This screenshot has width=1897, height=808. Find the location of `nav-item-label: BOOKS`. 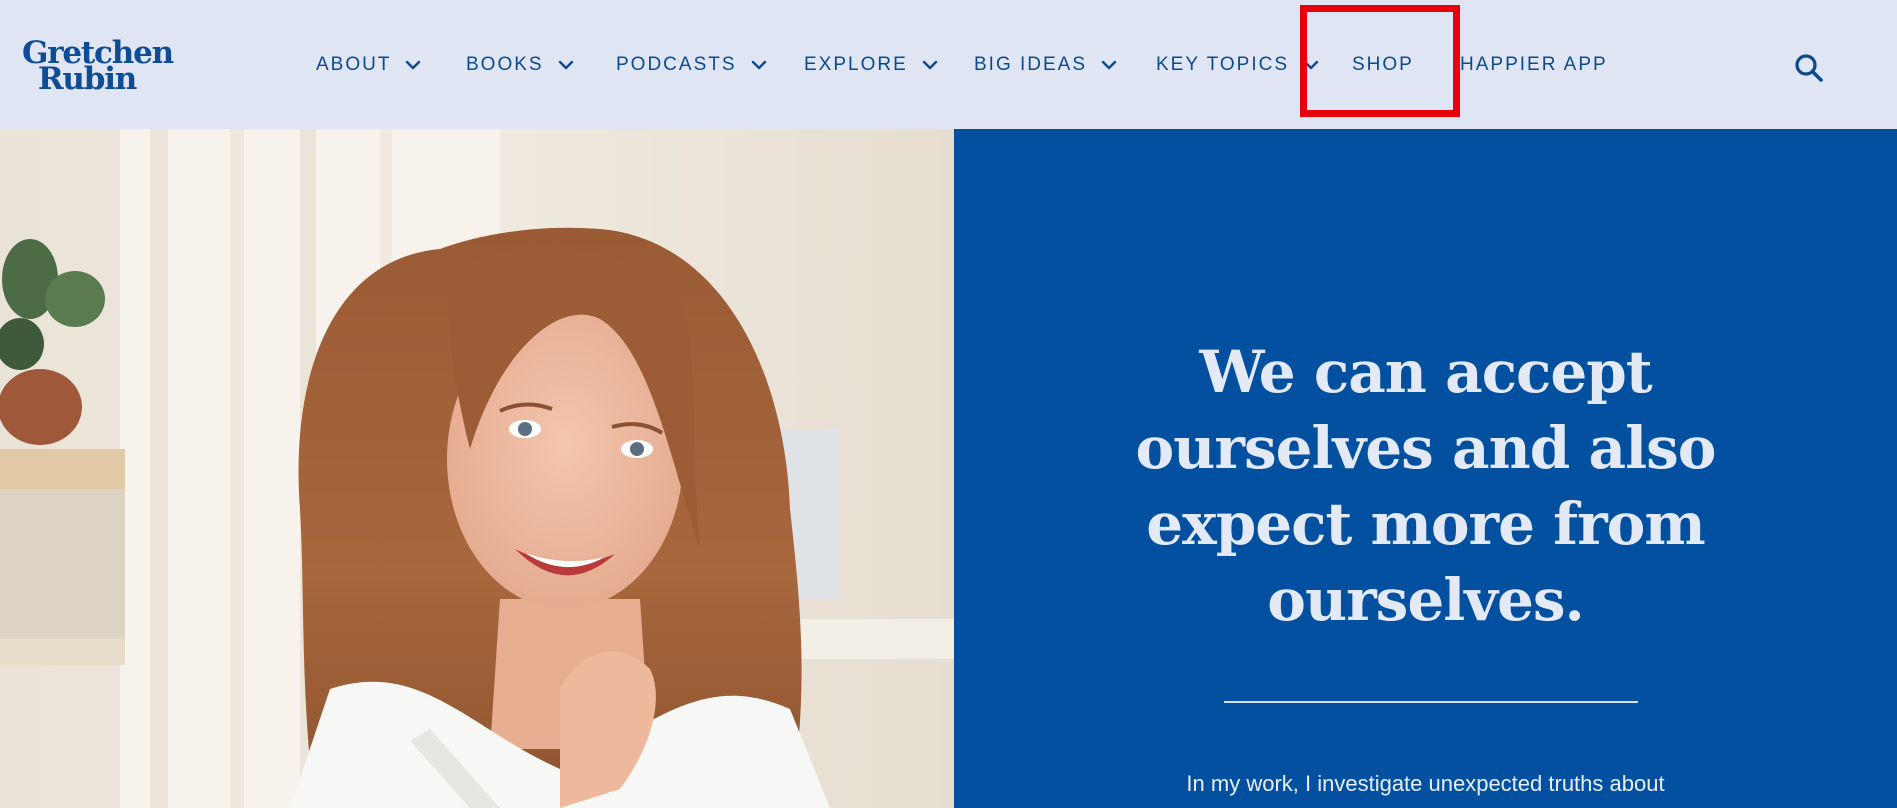

nav-item-label: BOOKS is located at coordinates (505, 64).